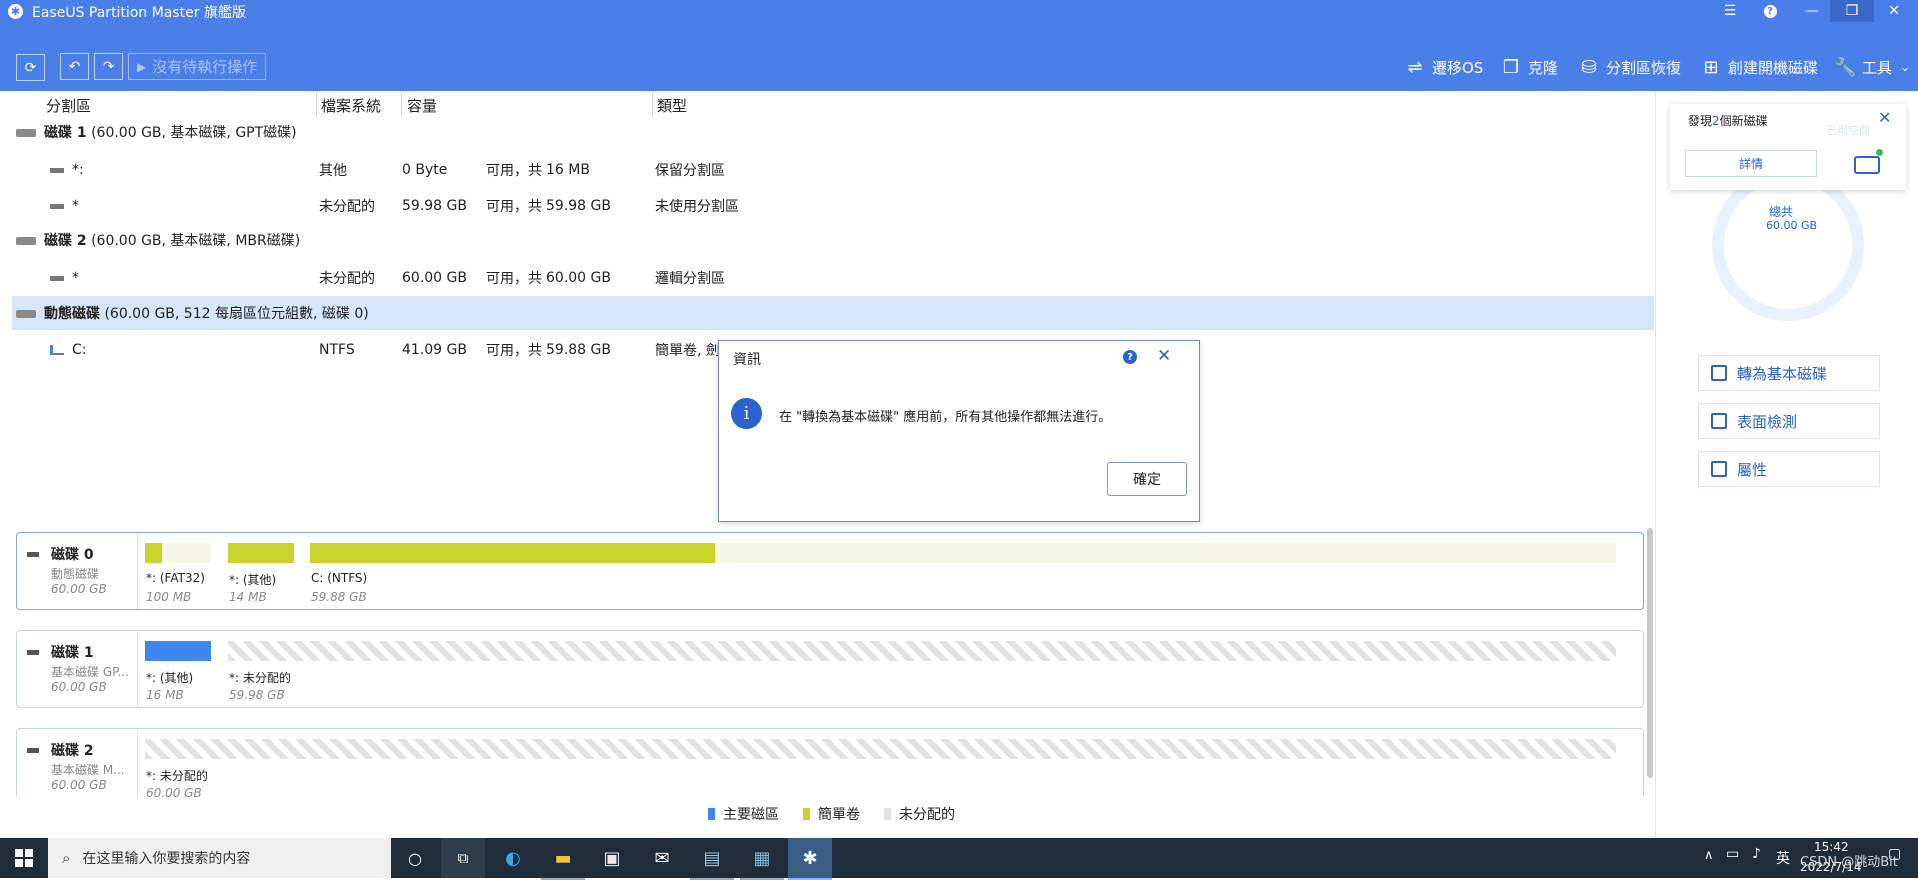 This screenshot has height=880, width=1918. I want to click on partition-total: 16 MB, so click(568, 170).